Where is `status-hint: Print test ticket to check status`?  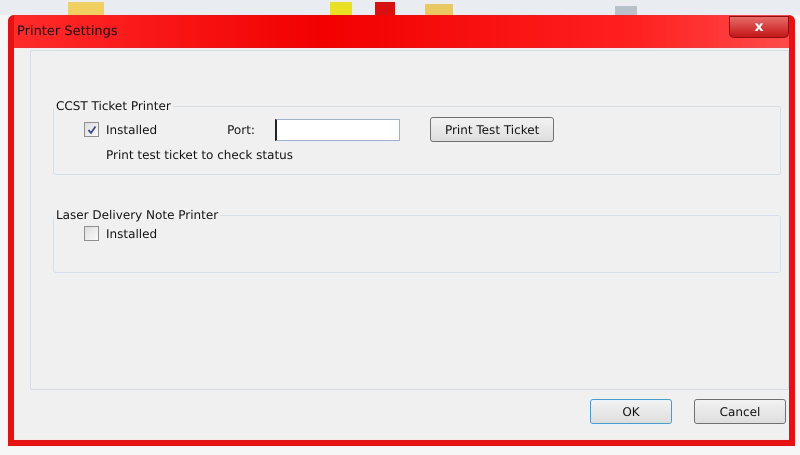 status-hint: Print test ticket to check status is located at coordinates (200, 155).